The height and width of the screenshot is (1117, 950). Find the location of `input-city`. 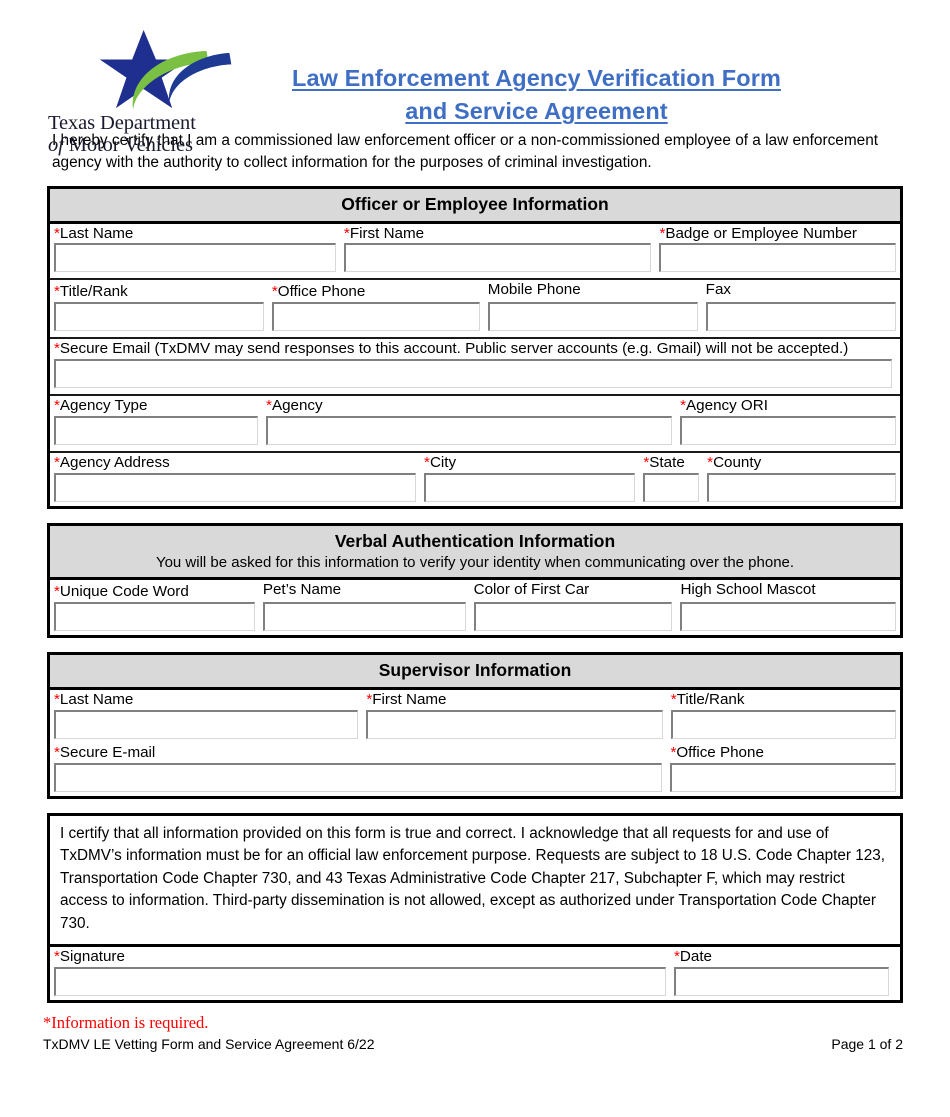

input-city is located at coordinates (530, 488).